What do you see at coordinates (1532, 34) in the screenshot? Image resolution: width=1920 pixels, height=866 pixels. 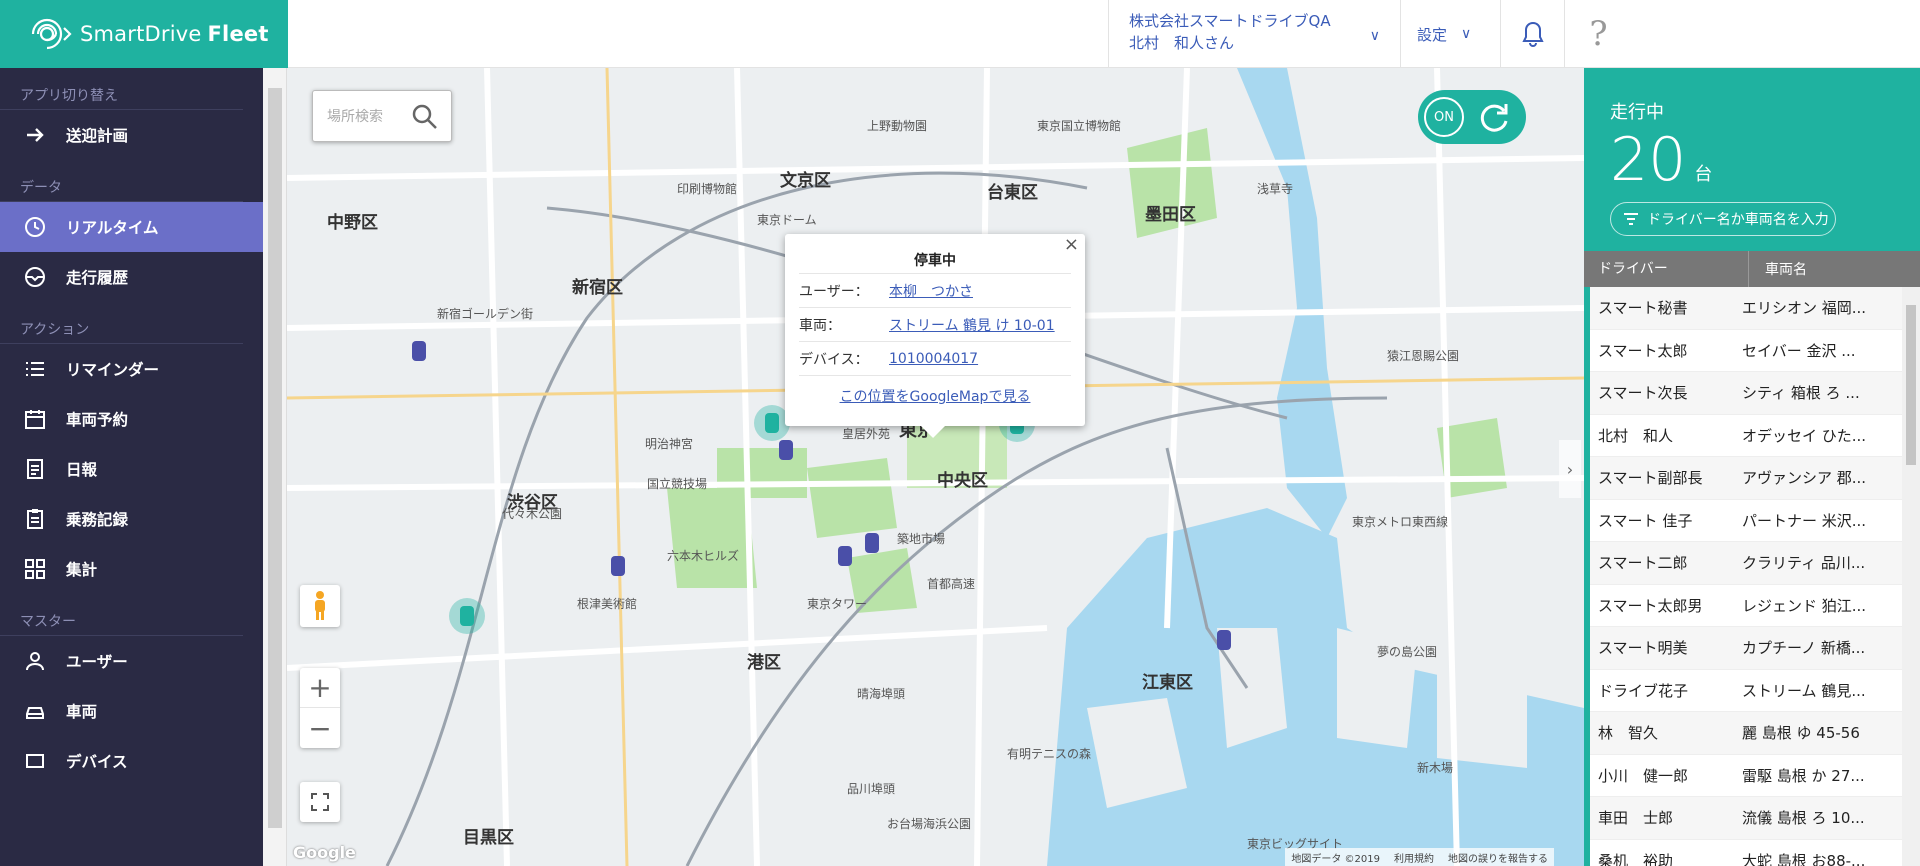 I see `notification-button` at bounding box center [1532, 34].